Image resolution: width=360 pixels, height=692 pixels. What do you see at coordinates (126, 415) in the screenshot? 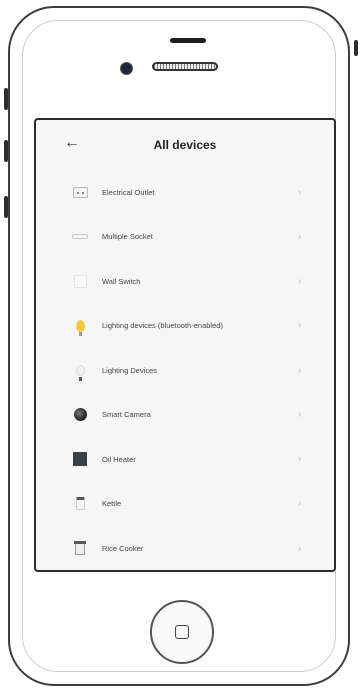
I see `device-label: Smart Camera` at bounding box center [126, 415].